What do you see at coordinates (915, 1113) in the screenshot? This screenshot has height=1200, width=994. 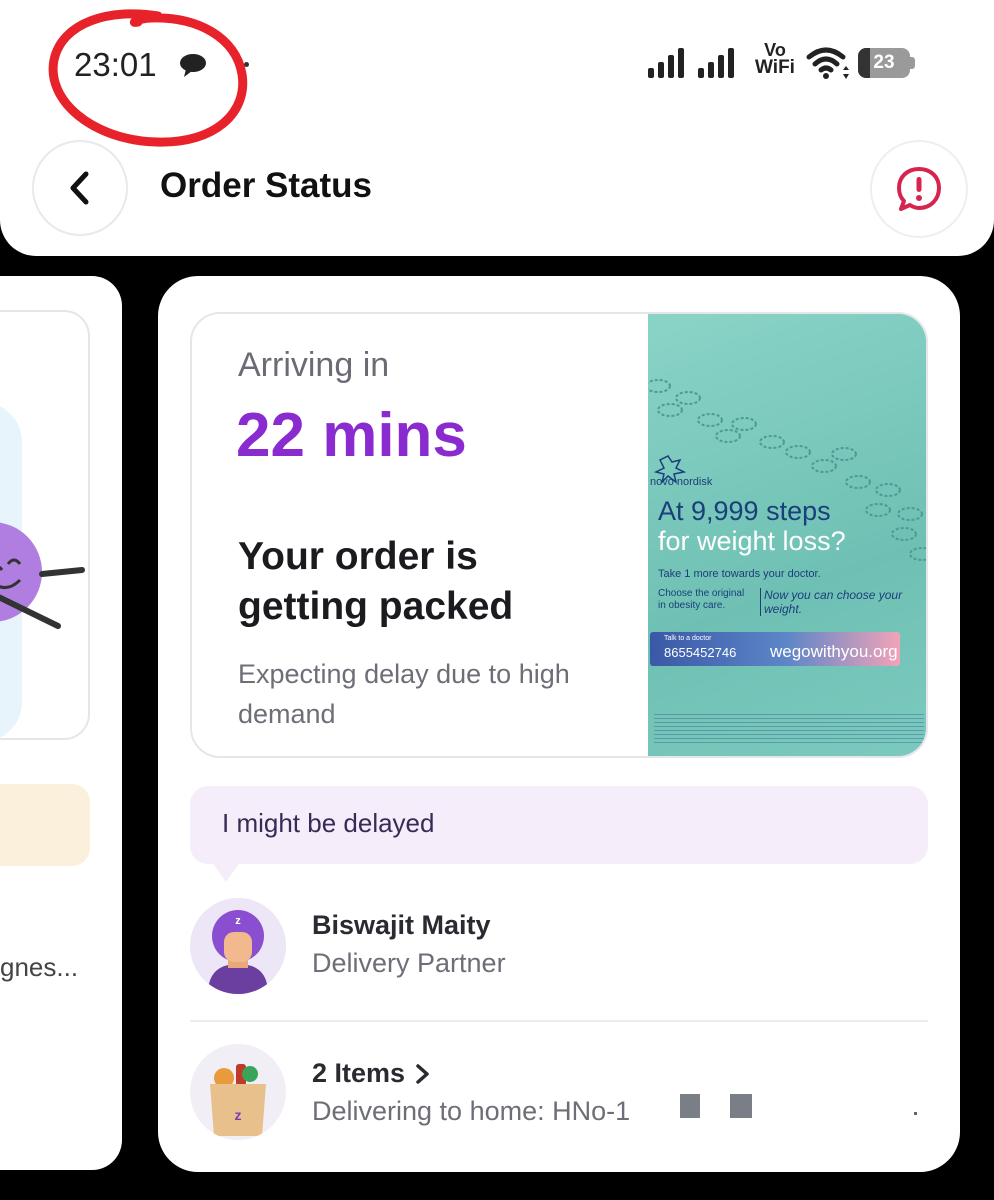 I see `redaction-dot` at bounding box center [915, 1113].